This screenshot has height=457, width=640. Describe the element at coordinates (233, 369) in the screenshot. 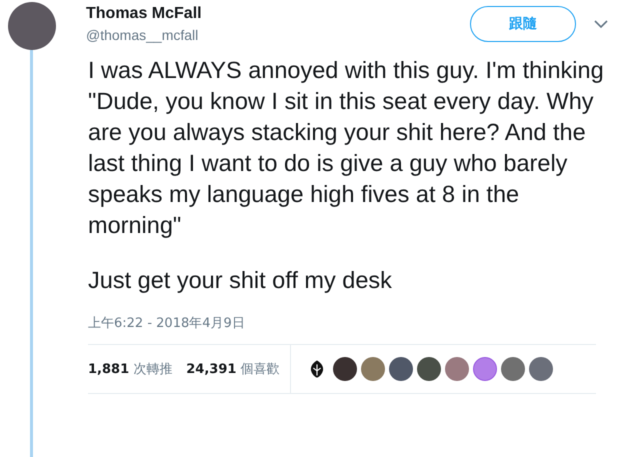

I see `stat-link: 24,391 個喜歡` at that location.